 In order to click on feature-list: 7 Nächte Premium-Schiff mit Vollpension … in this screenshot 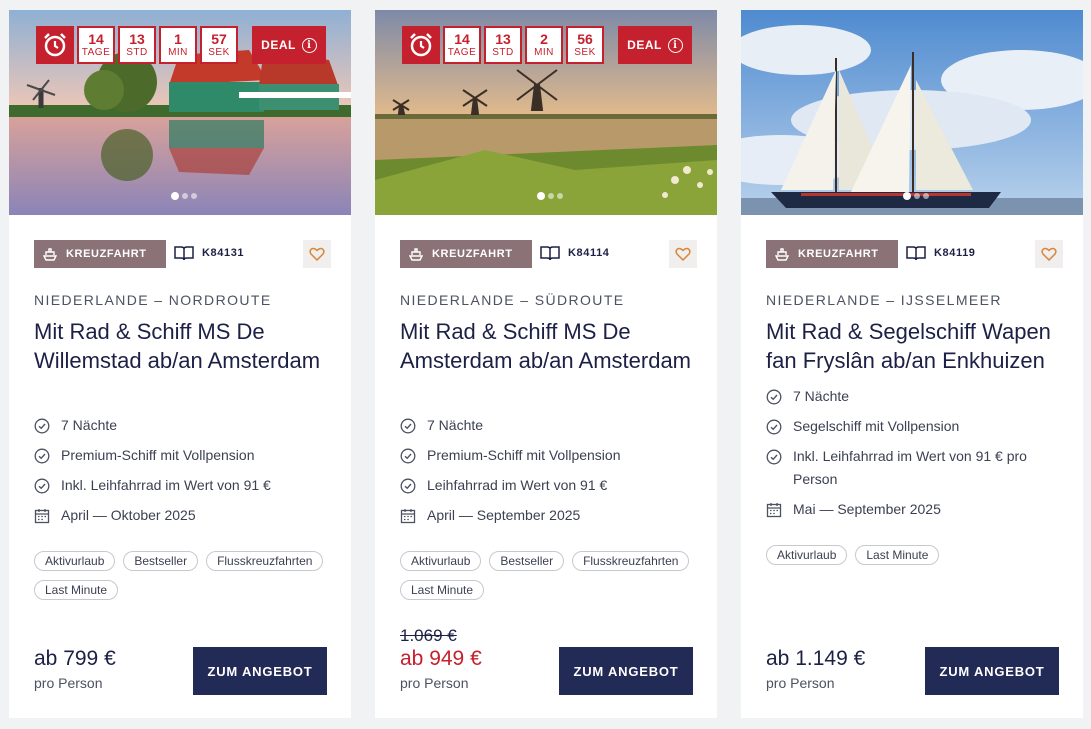, I will do `click(184, 474)`.